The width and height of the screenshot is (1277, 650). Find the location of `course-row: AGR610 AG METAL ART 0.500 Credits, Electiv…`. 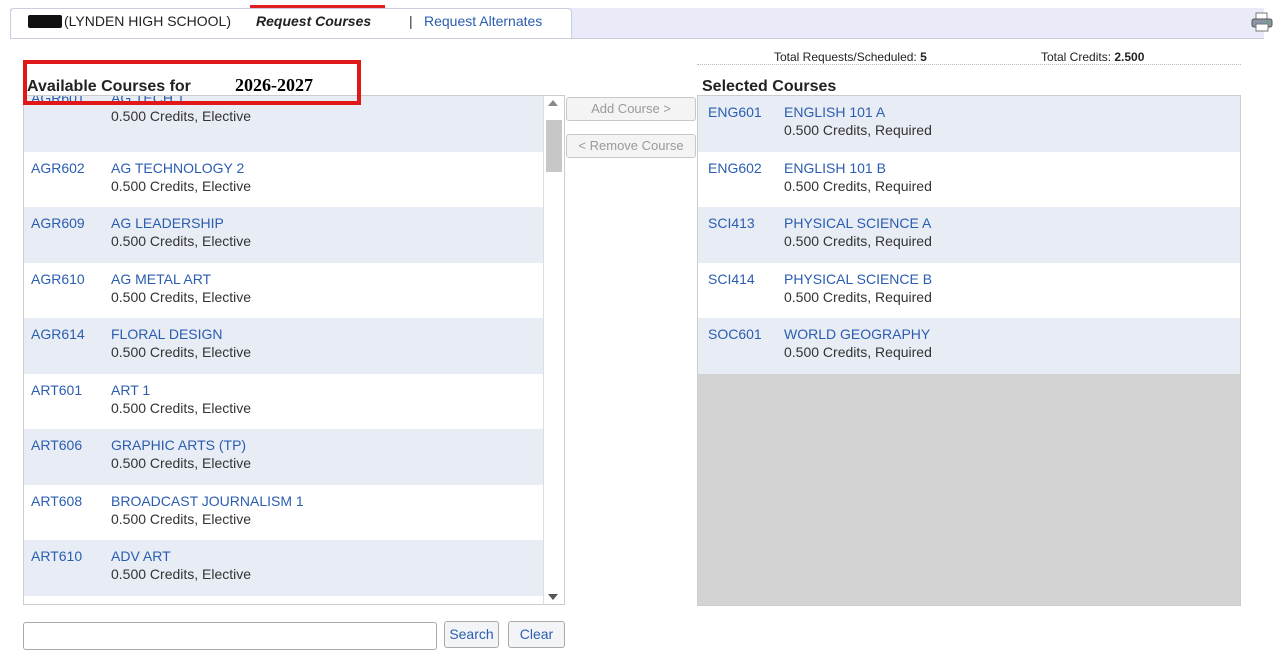

course-row: AGR610 AG METAL ART 0.500 Credits, Electiv… is located at coordinates (283, 291).